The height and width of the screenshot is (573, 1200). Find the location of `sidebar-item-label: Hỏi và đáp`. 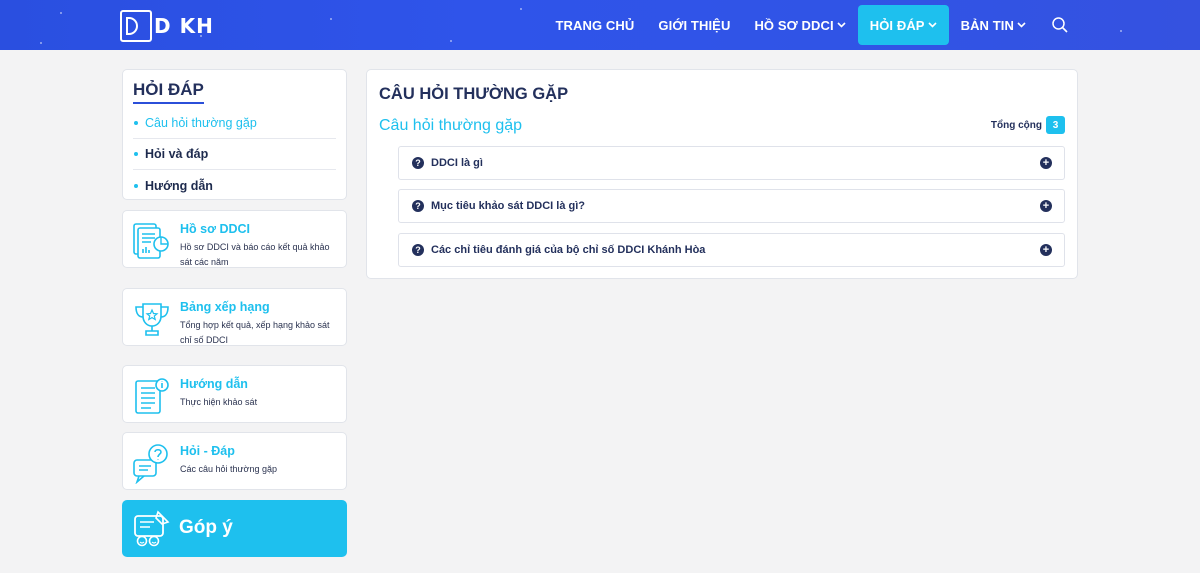

sidebar-item-label: Hỏi và đáp is located at coordinates (177, 154).